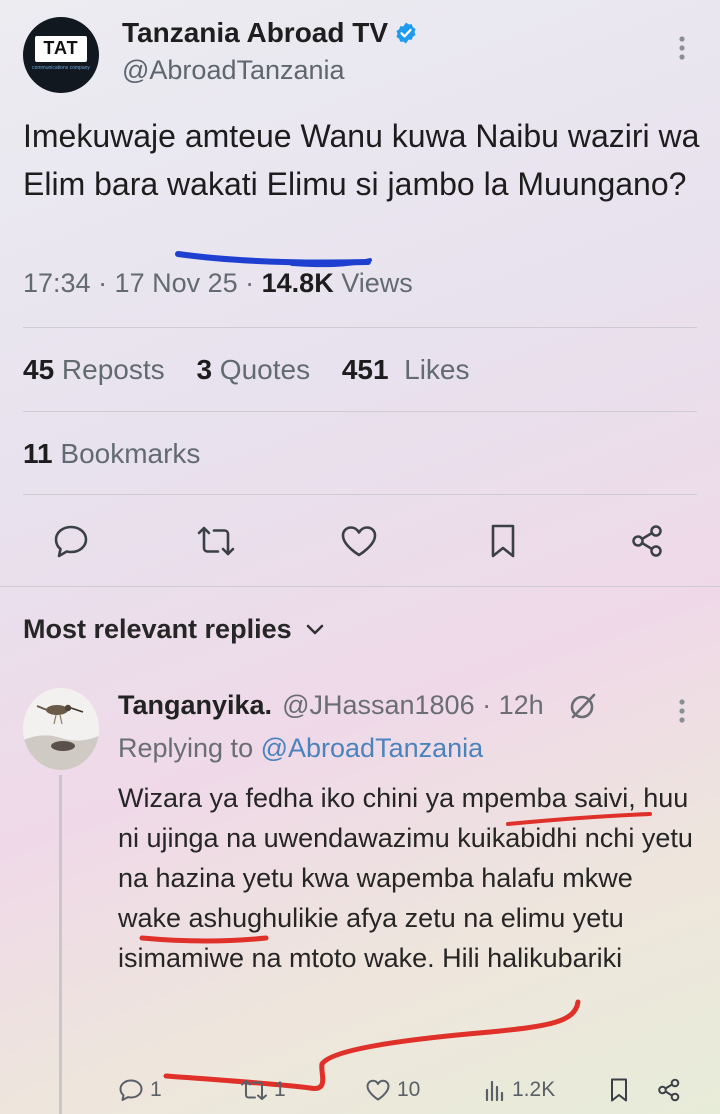 Image resolution: width=720 pixels, height=1114 pixels. What do you see at coordinates (280, 1089) in the screenshot?
I see `reply-reposts-count: 1` at bounding box center [280, 1089].